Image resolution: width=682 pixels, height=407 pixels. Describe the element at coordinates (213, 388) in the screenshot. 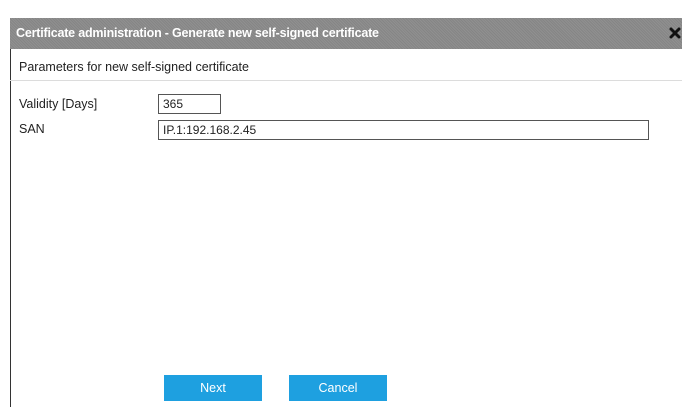

I see `next-button: Next` at that location.